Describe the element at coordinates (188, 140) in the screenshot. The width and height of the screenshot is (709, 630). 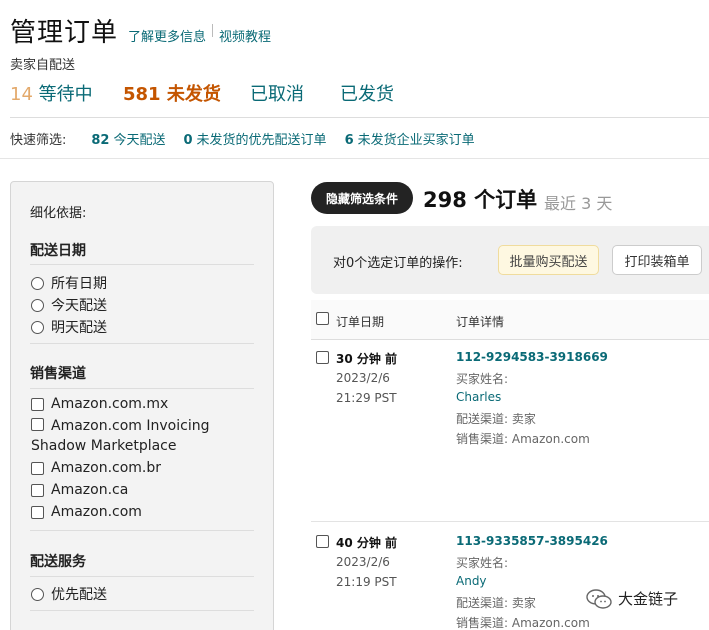
I see `quick-filter-priority-count: 0` at that location.